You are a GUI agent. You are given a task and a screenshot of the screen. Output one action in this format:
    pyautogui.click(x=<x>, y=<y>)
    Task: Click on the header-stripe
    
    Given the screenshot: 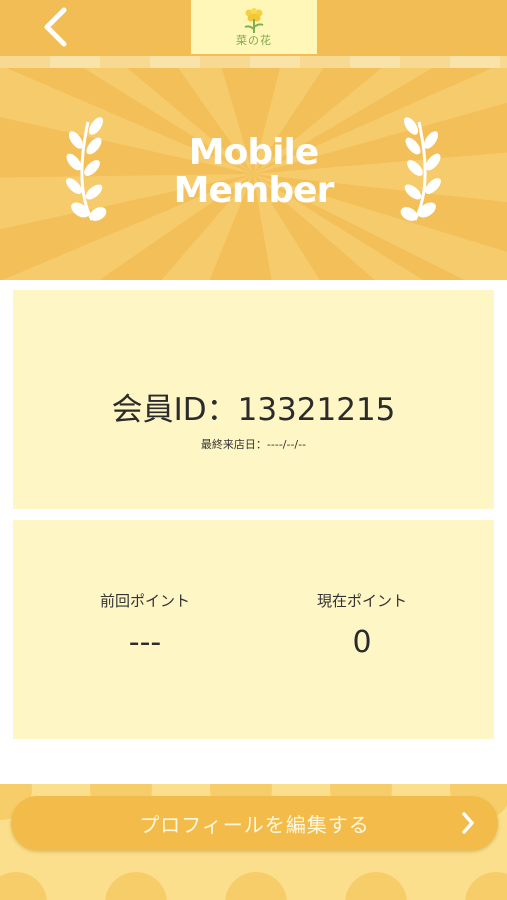 What is the action you would take?
    pyautogui.click(x=253, y=62)
    